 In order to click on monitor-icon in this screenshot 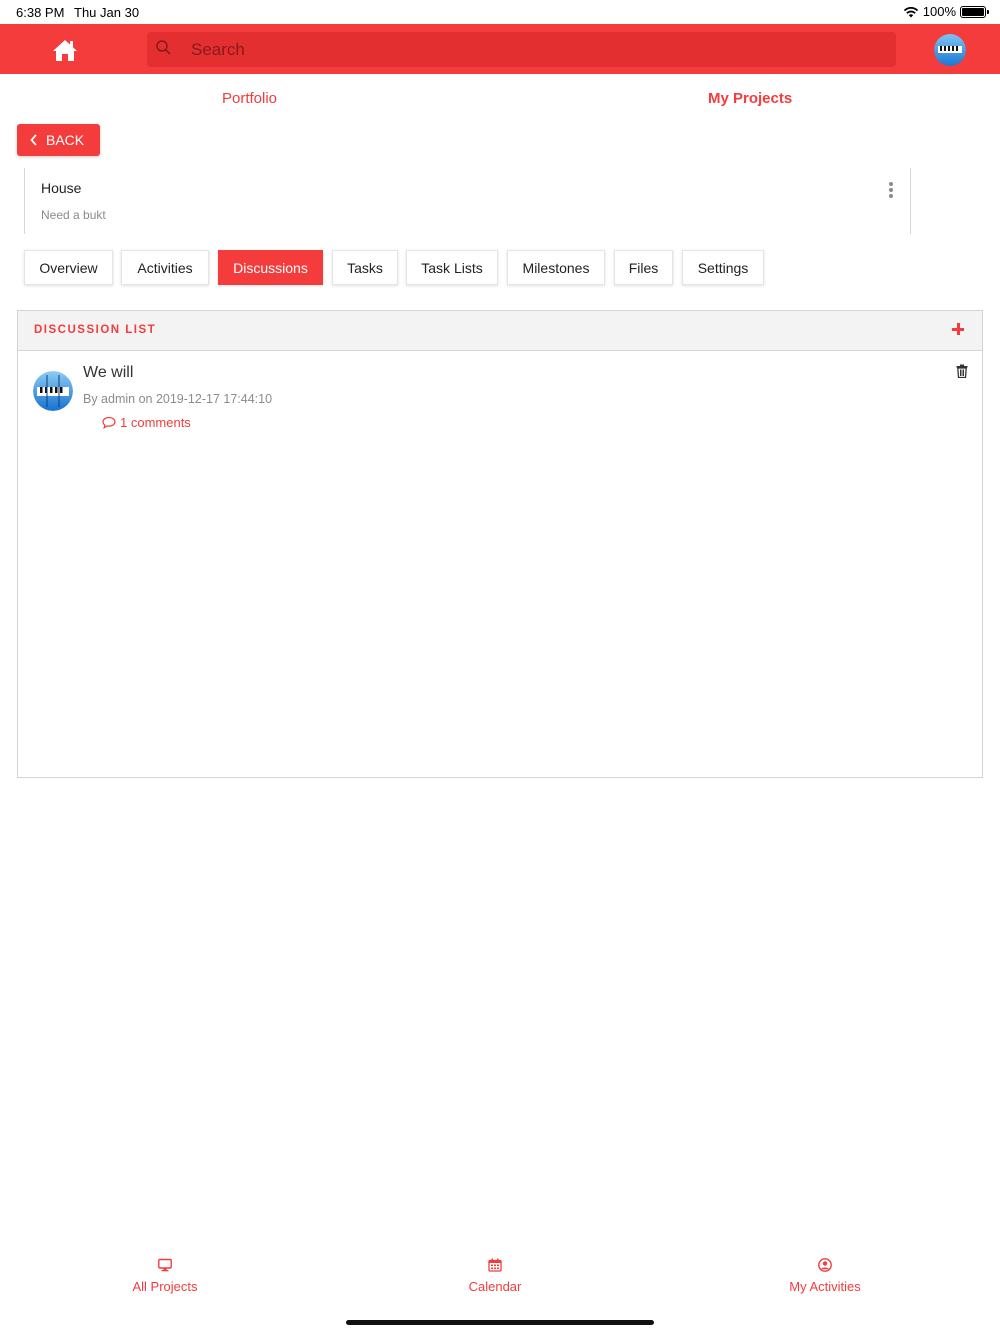, I will do `click(165, 1265)`.